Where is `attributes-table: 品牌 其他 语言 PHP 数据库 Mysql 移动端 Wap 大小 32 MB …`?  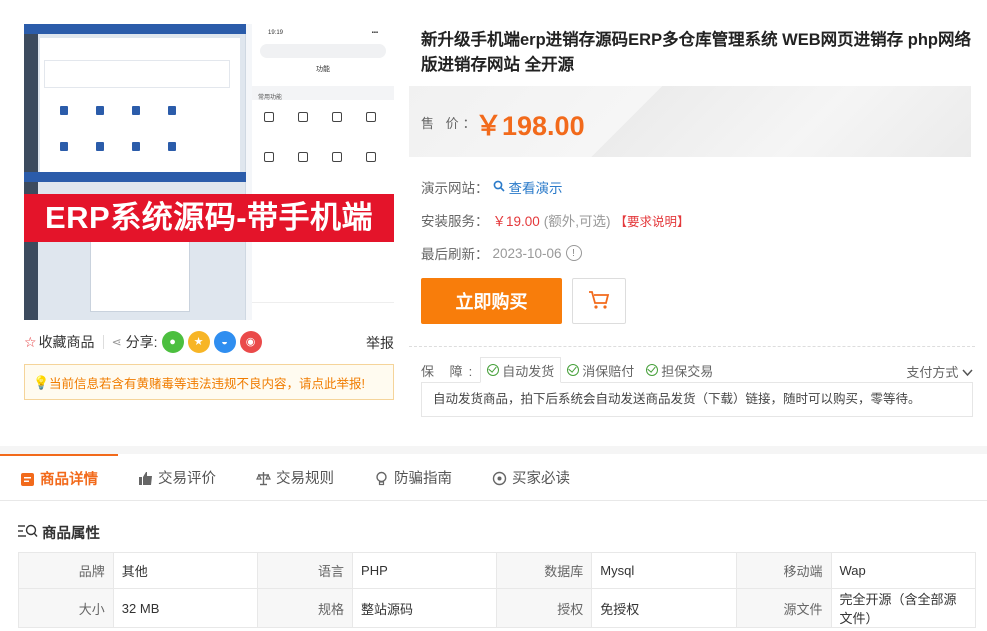 attributes-table: 品牌 其他 语言 PHP 数据库 Mysql 移动端 Wap 大小 32 MB … is located at coordinates (497, 590).